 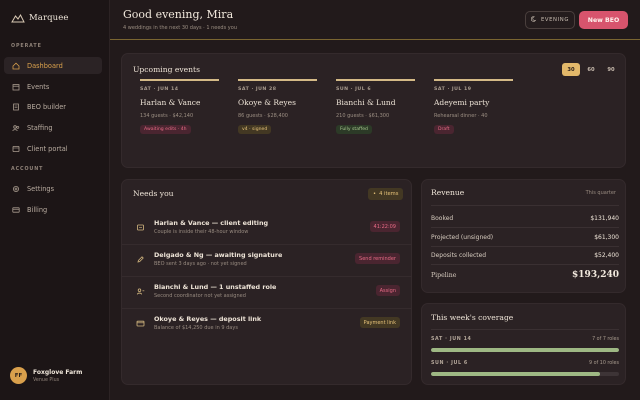 What do you see at coordinates (53, 86) in the screenshot?
I see `sidebar-item-events: Events` at bounding box center [53, 86].